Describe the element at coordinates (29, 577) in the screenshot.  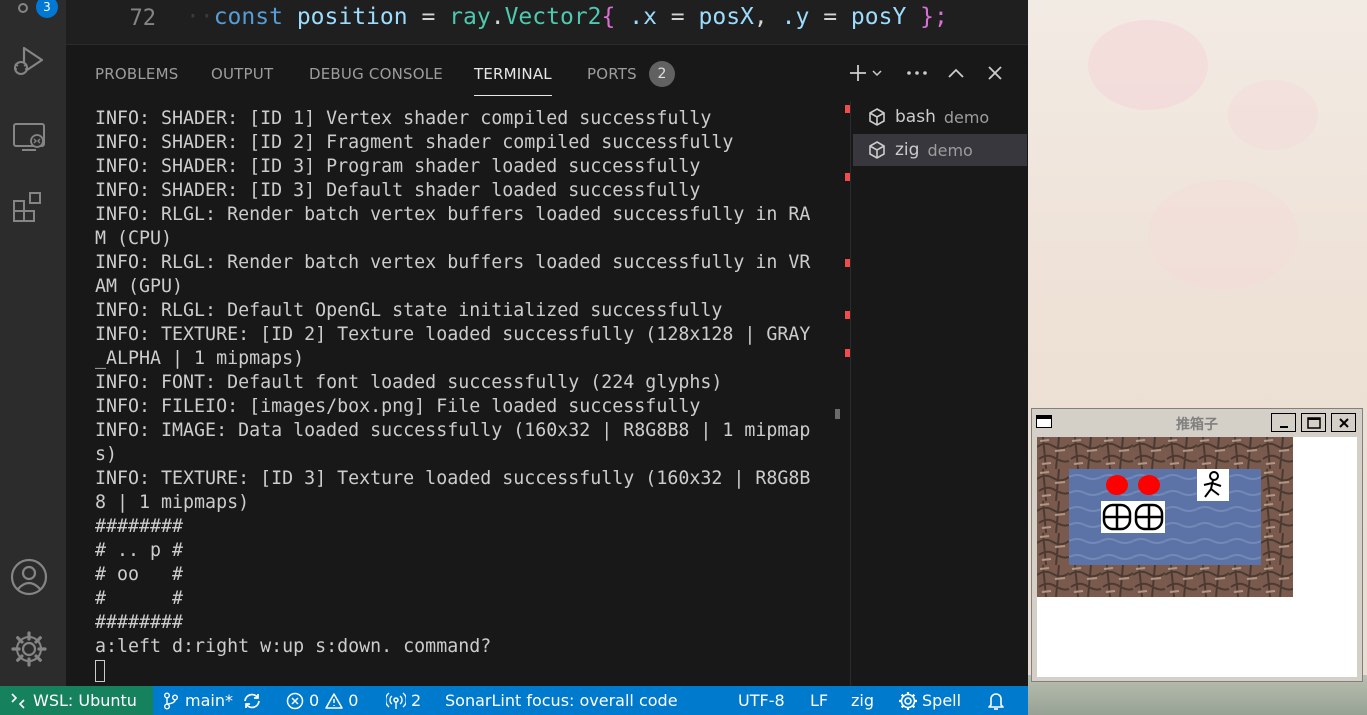
I see `account-icon` at that location.